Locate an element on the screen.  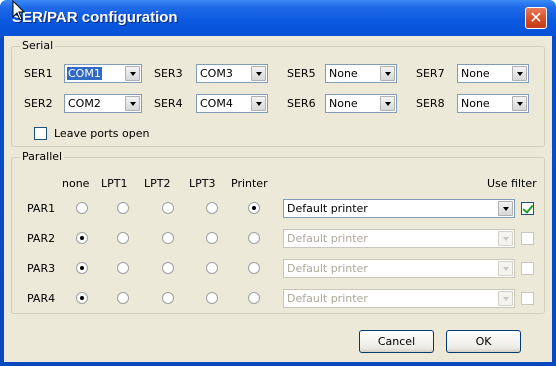
serial-port-label: SER8 is located at coordinates (430, 103).